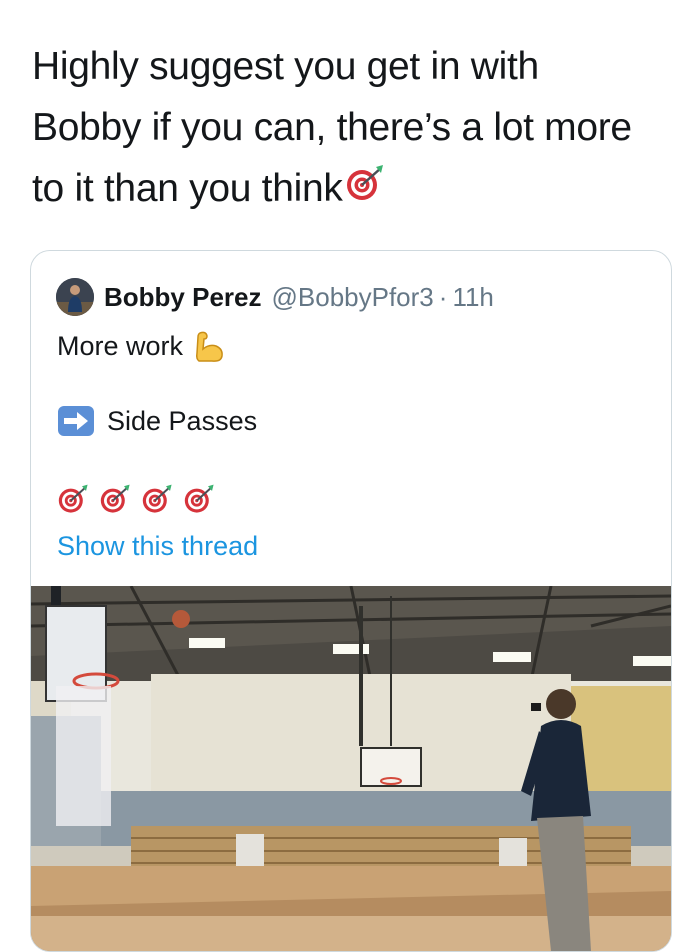 The height and width of the screenshot is (952, 700). What do you see at coordinates (353, 297) in the screenshot?
I see `author-handle: @BobbyPfor3` at bounding box center [353, 297].